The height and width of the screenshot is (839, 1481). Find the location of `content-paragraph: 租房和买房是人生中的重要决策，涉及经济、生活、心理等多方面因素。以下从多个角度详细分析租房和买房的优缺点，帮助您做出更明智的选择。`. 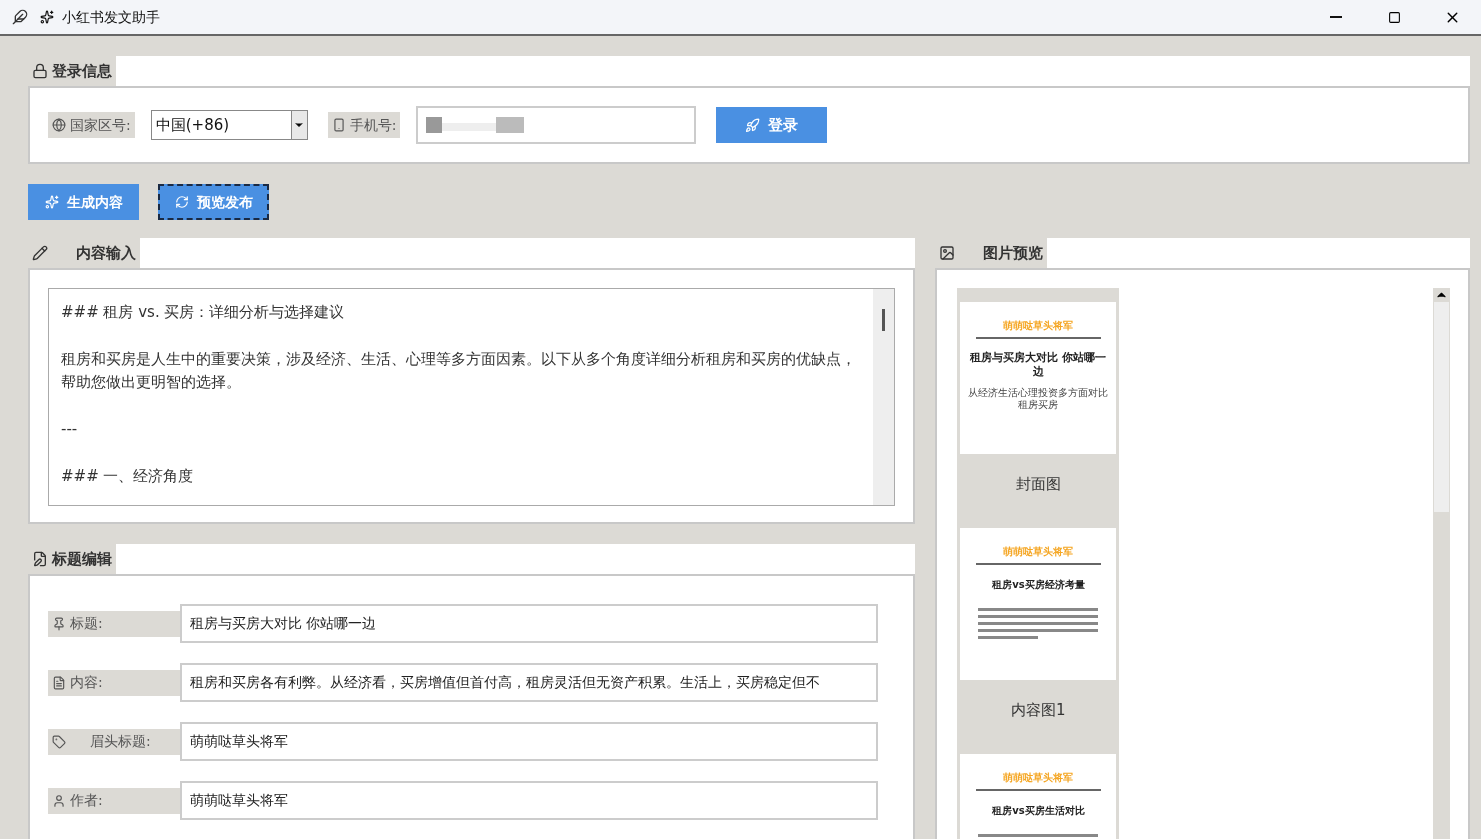

content-paragraph: 租房和买房是人生中的重要决策，涉及经济、生活、心理等多方面因素。以下从多个角度详细分析租房和买房的优缺点，帮助您做出更明智的选择。 is located at coordinates (459, 371).